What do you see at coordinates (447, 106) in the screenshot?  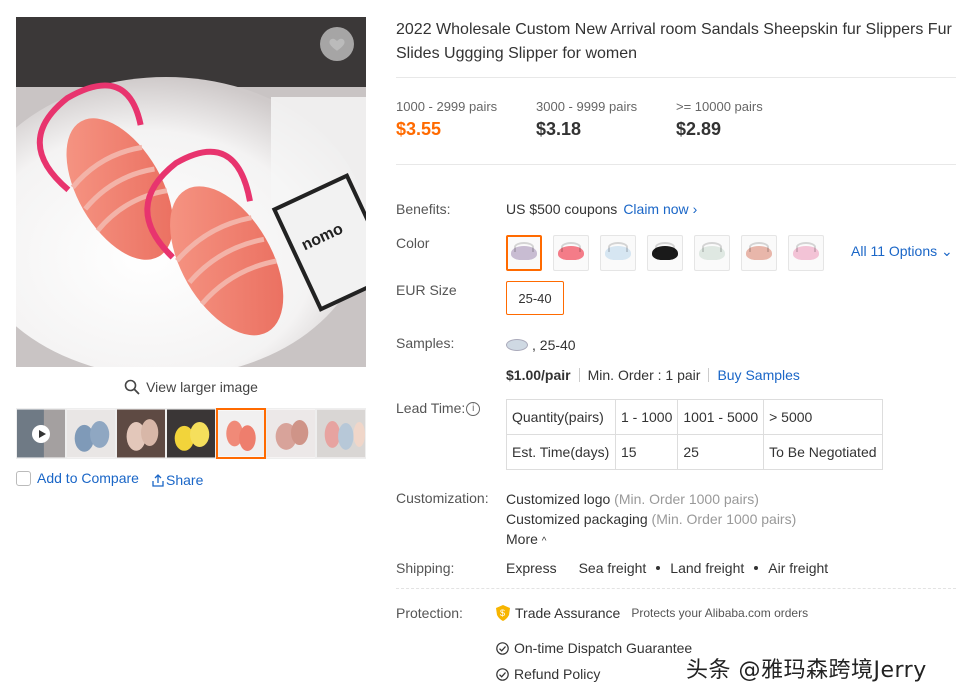 I see `tier-quantity: 1000 - 2999 pairs` at bounding box center [447, 106].